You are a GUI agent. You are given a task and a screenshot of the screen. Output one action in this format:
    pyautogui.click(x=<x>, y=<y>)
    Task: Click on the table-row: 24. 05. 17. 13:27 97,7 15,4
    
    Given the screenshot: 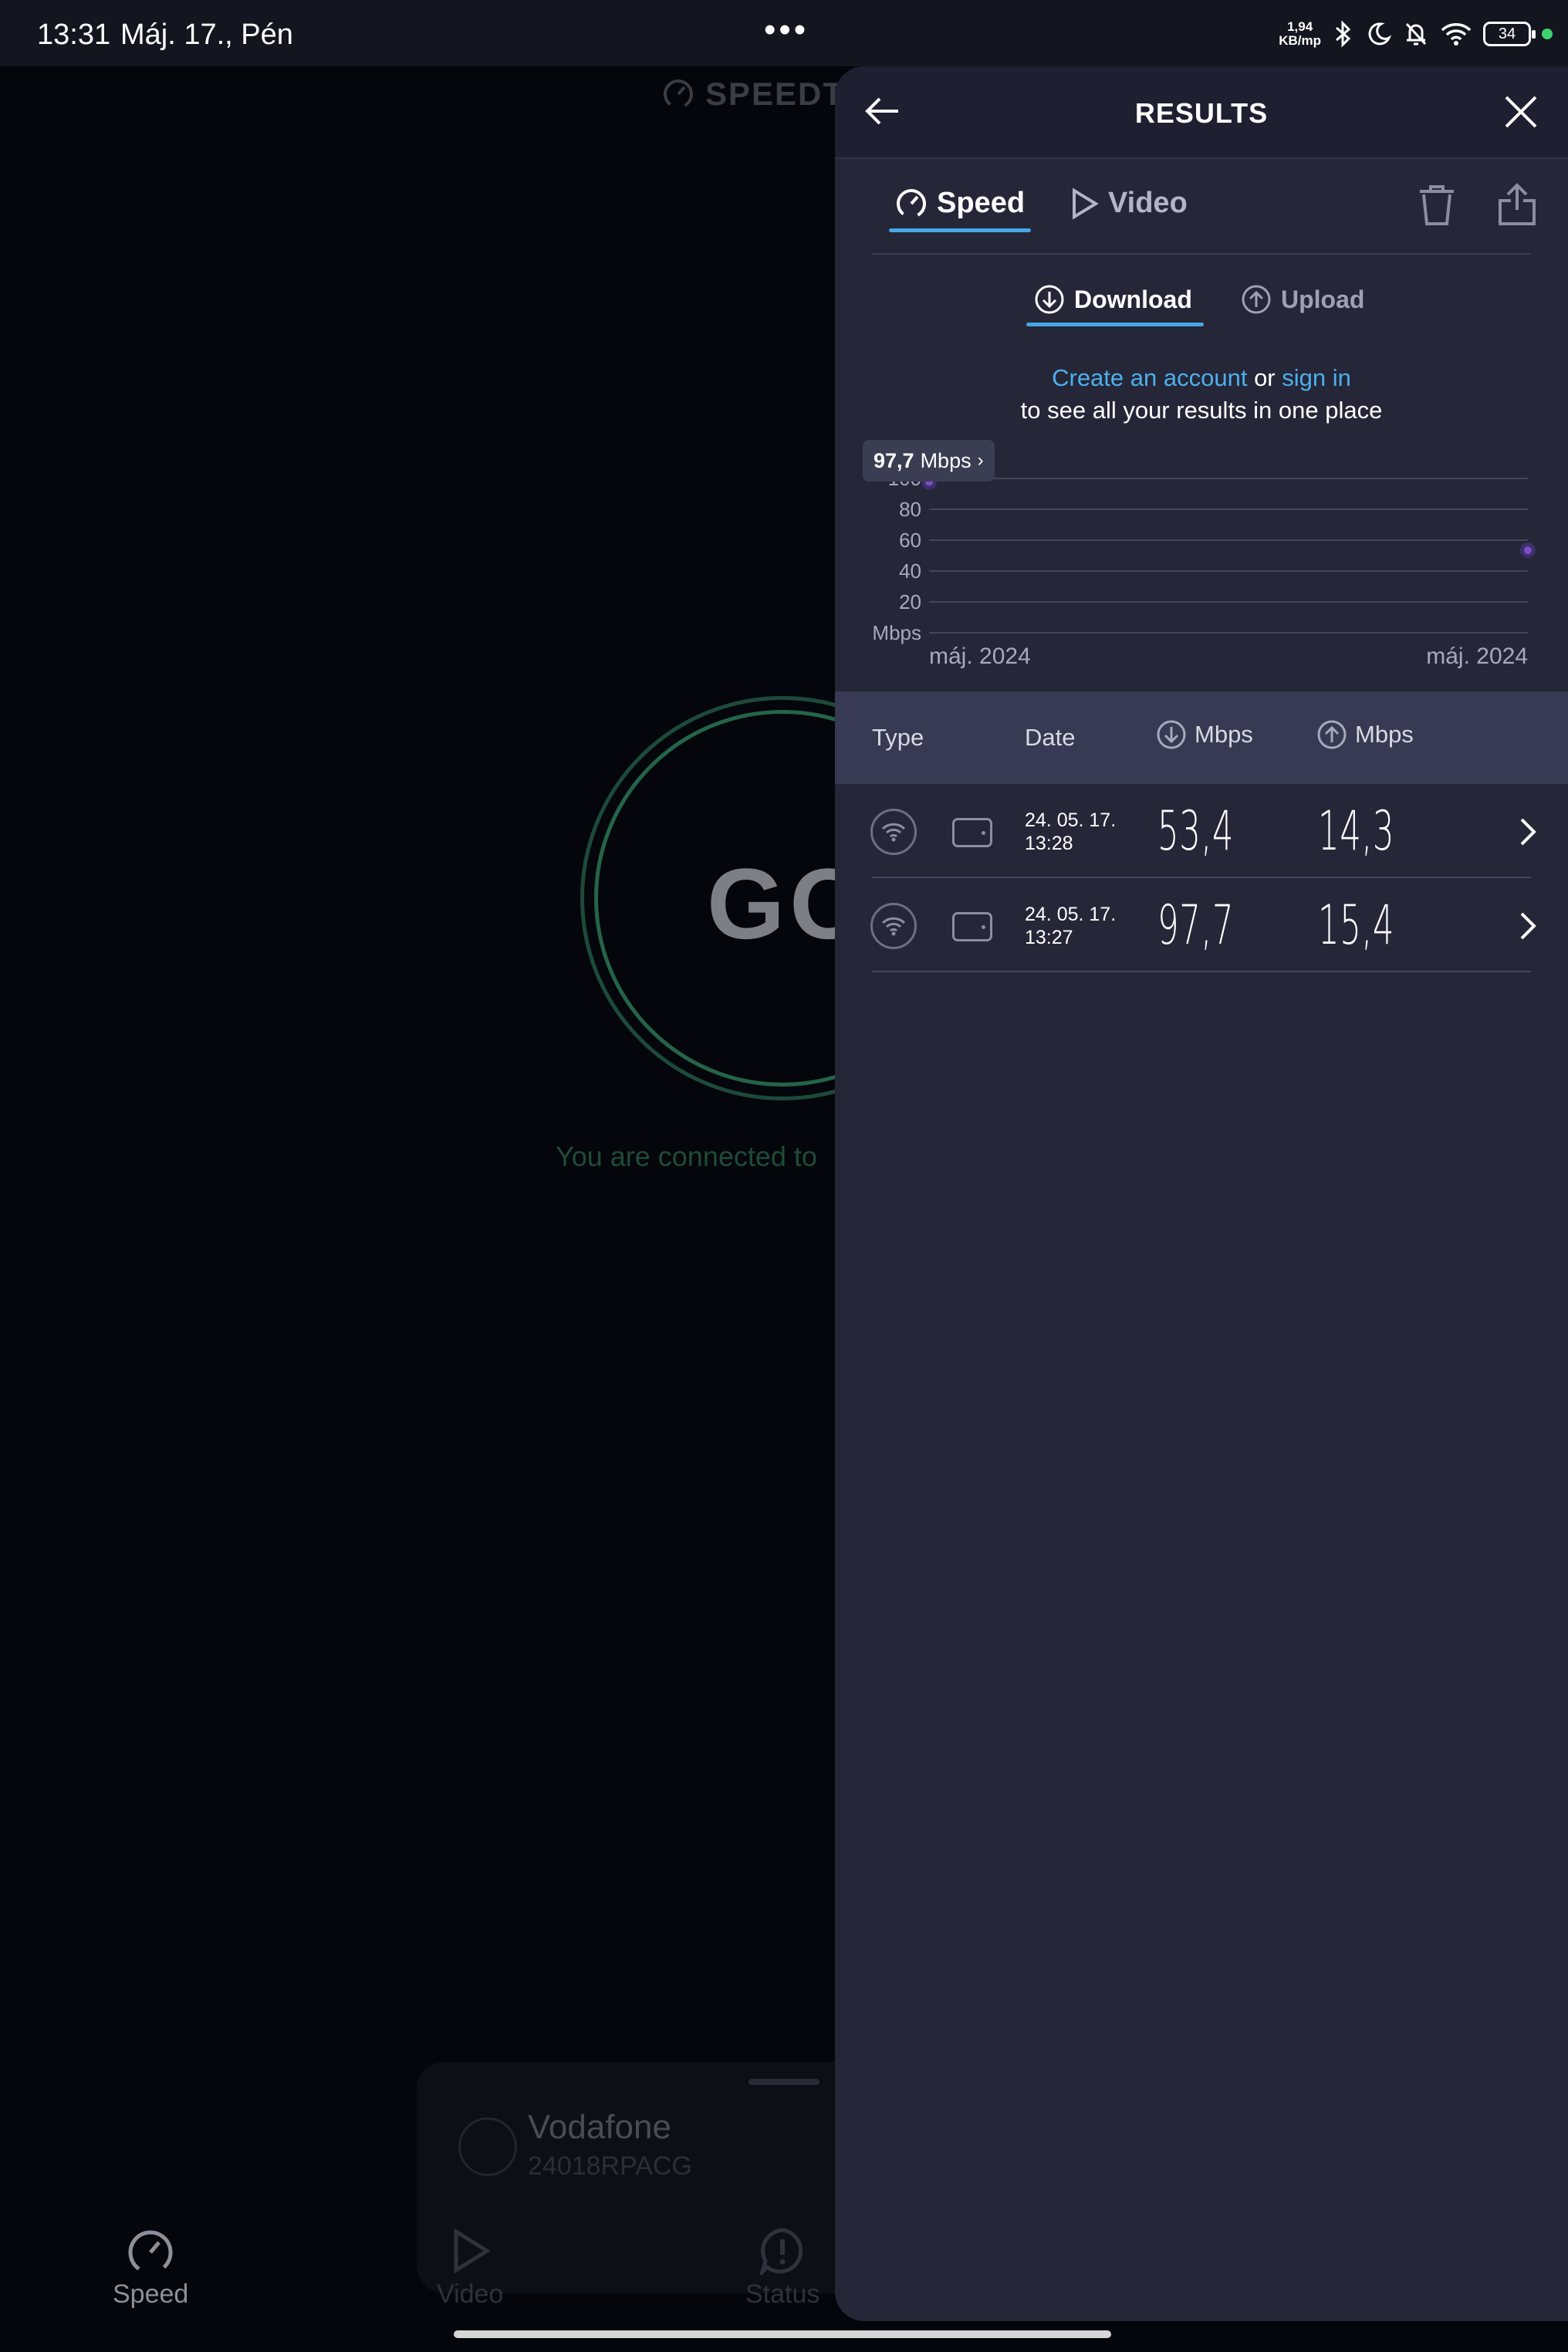 What is the action you would take?
    pyautogui.click(x=1201, y=927)
    